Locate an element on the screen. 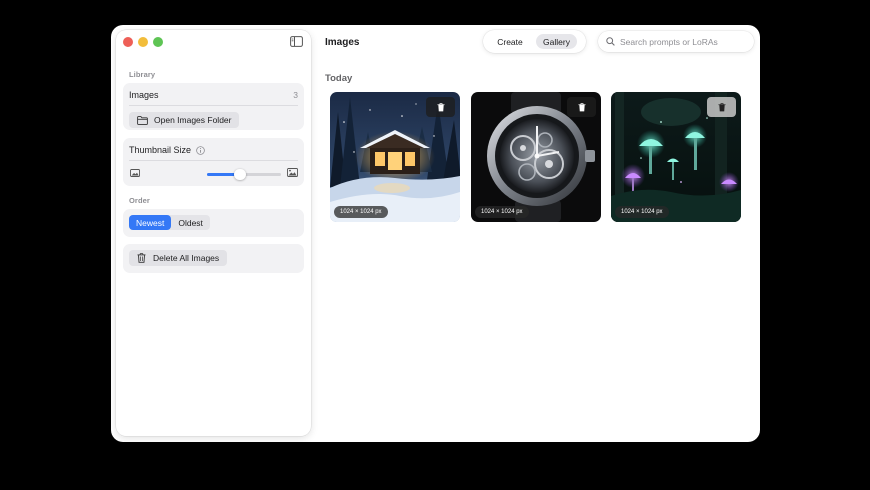 Image resolution: width=870 pixels, height=490 pixels. search-placeholder: Search prompts or LoRAs is located at coordinates (669, 41).